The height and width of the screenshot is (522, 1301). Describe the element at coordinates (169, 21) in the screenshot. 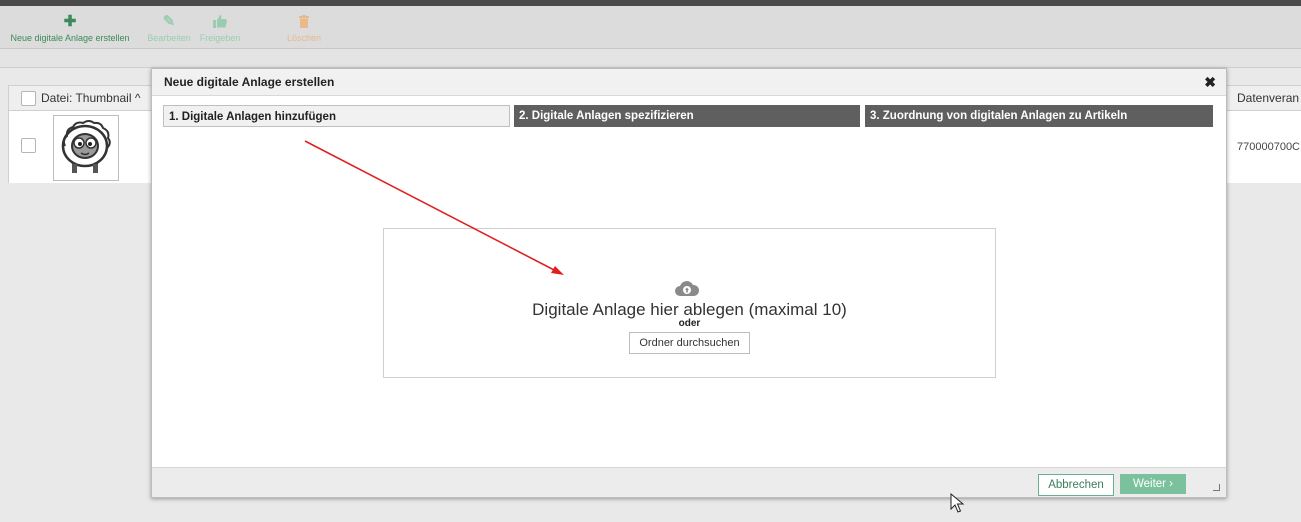

I see `pencil-icon: ✎` at that location.